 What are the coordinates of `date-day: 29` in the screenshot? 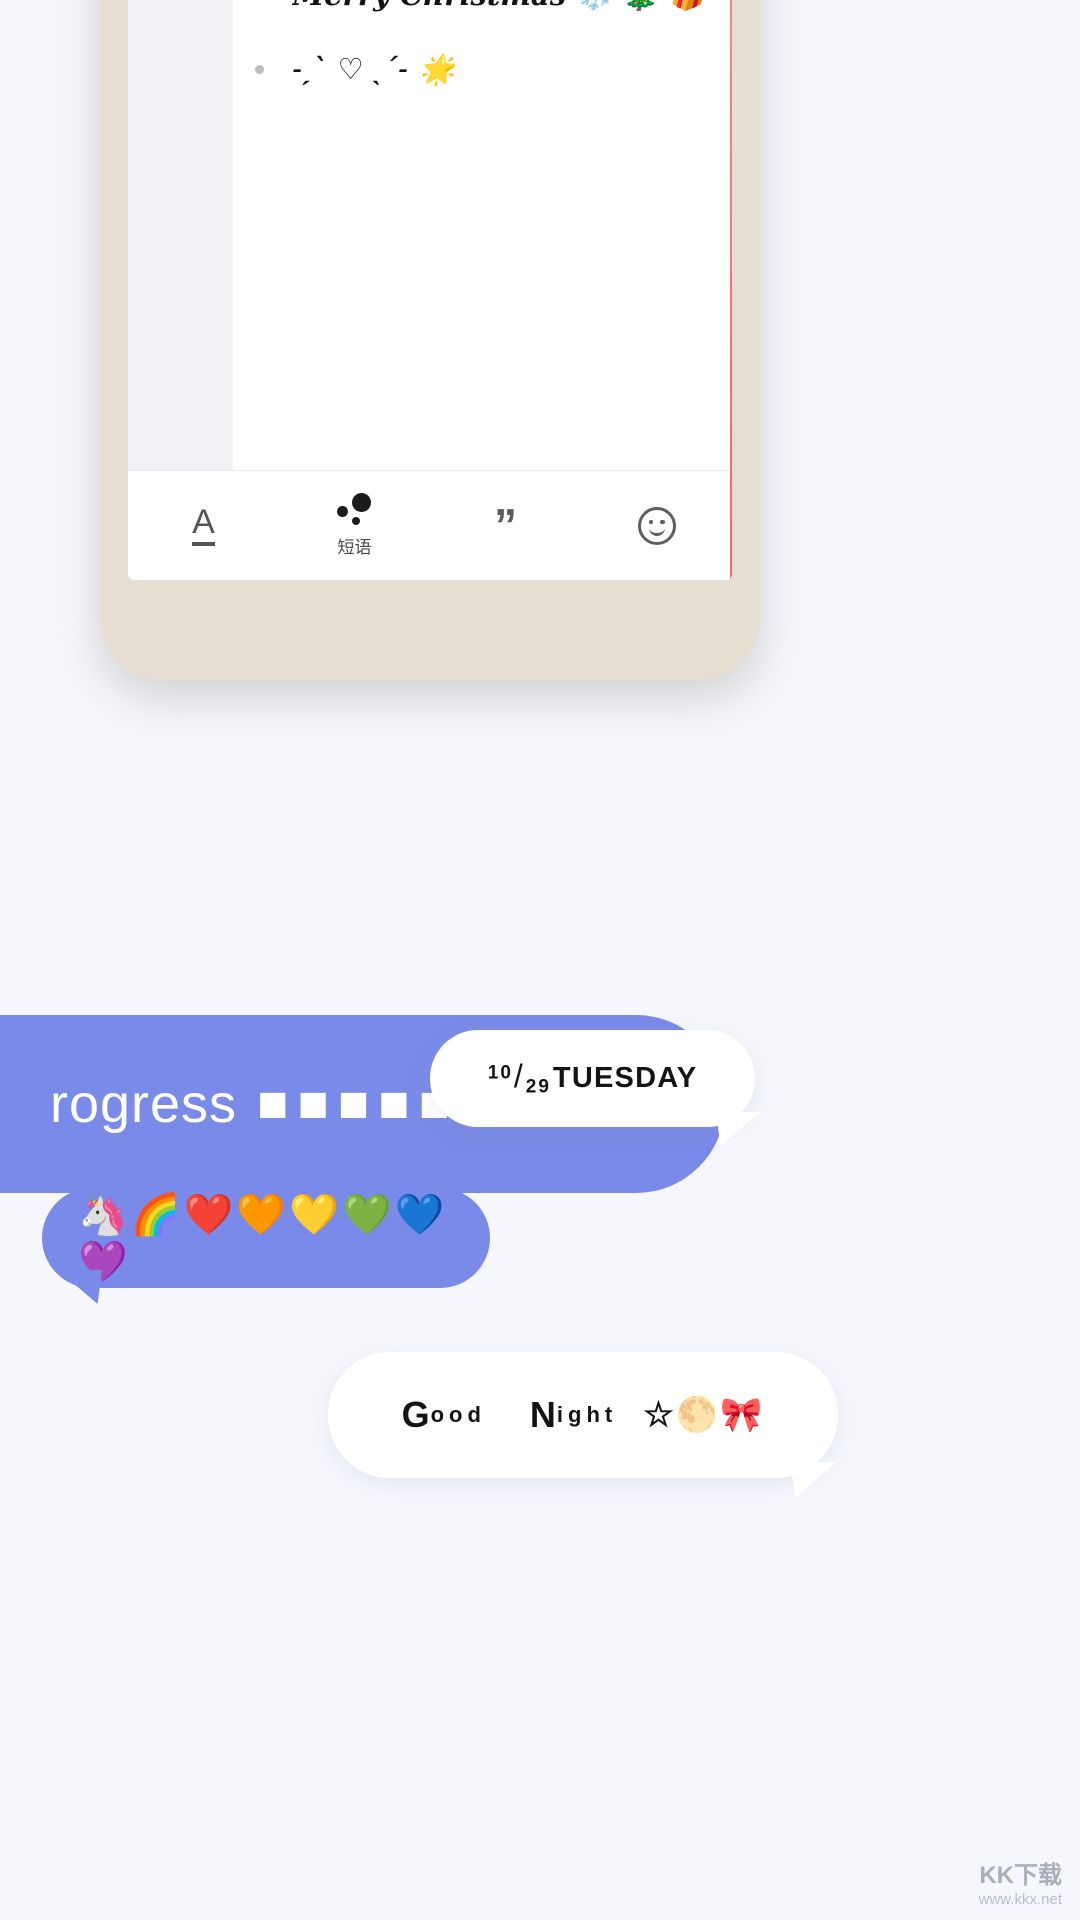 It's located at (538, 1087).